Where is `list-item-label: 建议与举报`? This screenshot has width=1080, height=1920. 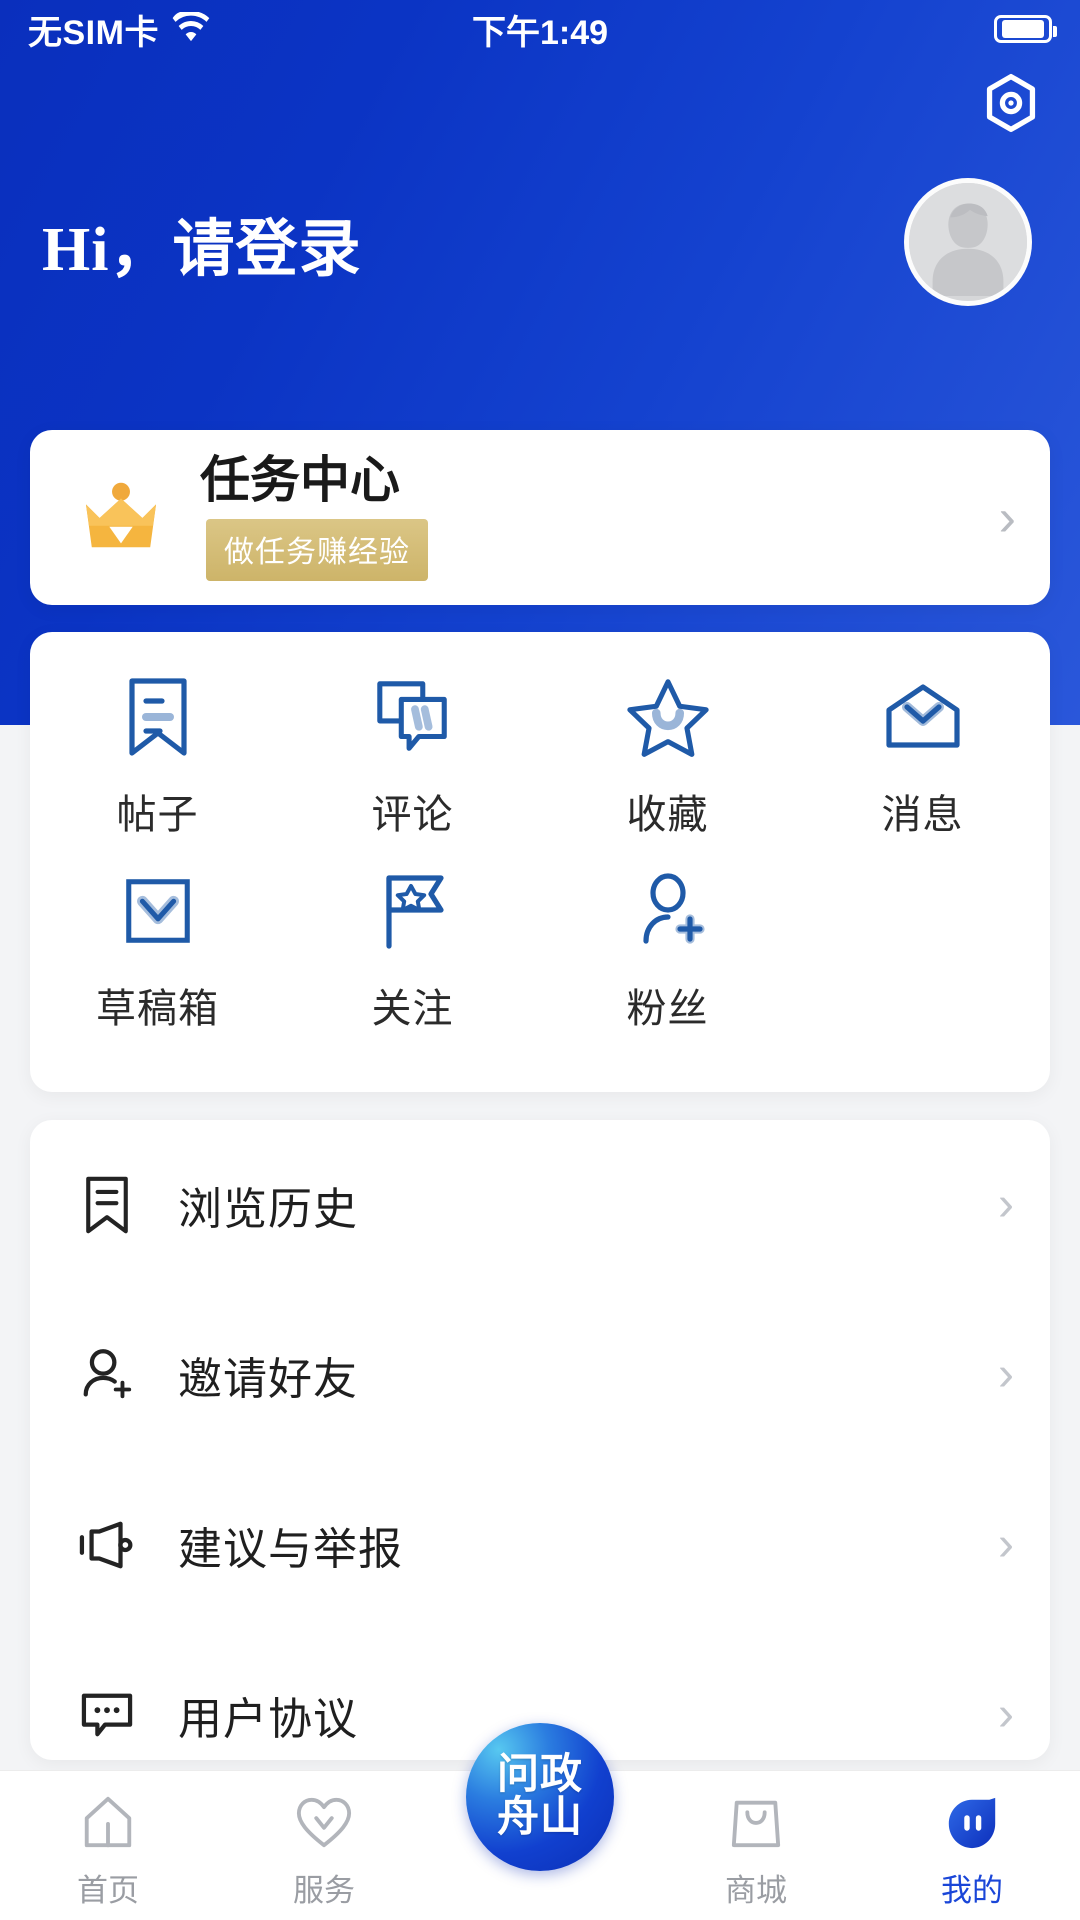
list-item-label: 建议与举报 is located at coordinates (290, 1549).